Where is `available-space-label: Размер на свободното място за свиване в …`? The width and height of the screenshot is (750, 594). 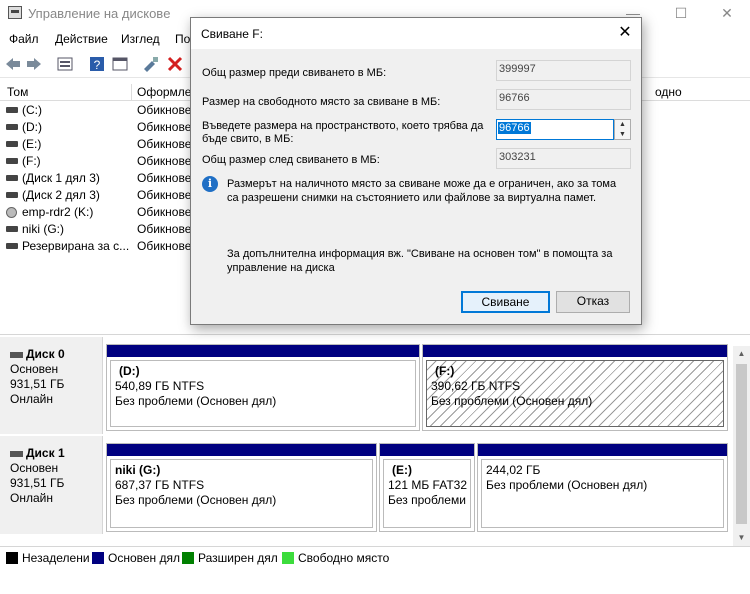
available-space-label: Размер на свободното място за свиване в … is located at coordinates (321, 102).